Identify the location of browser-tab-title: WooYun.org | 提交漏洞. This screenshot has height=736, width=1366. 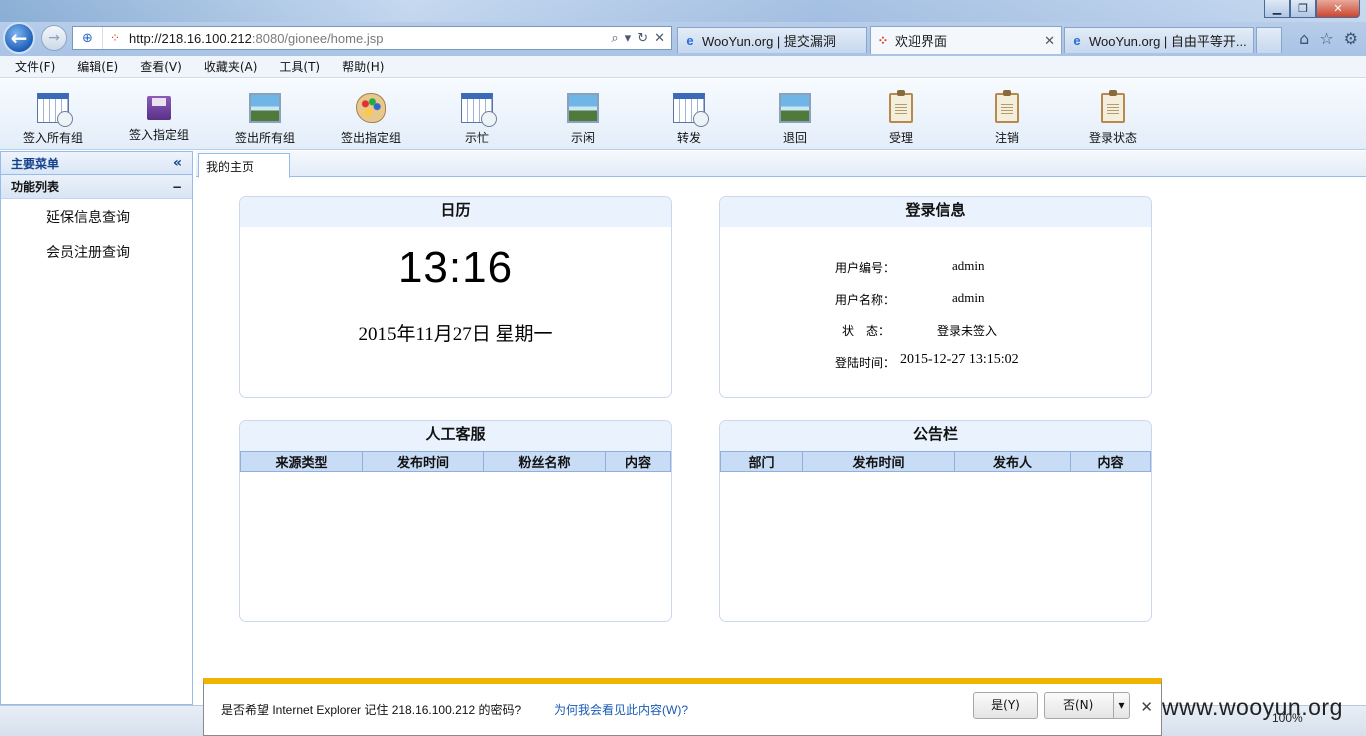
(769, 41).